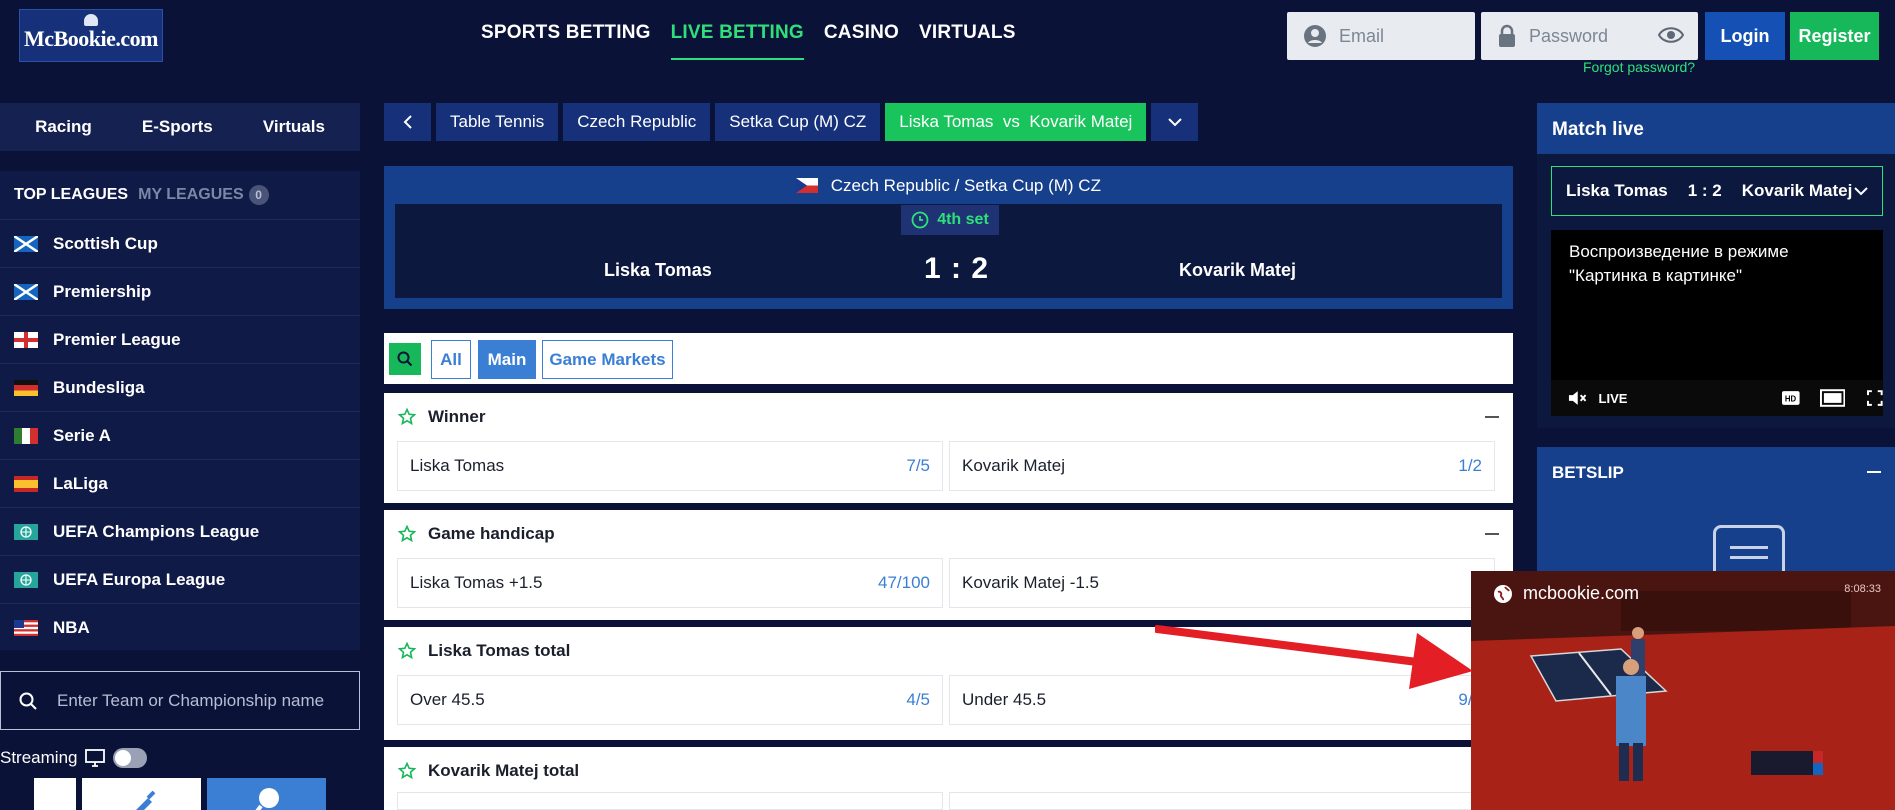 This screenshot has height=810, width=1895. I want to click on filter-all: All, so click(451, 359).